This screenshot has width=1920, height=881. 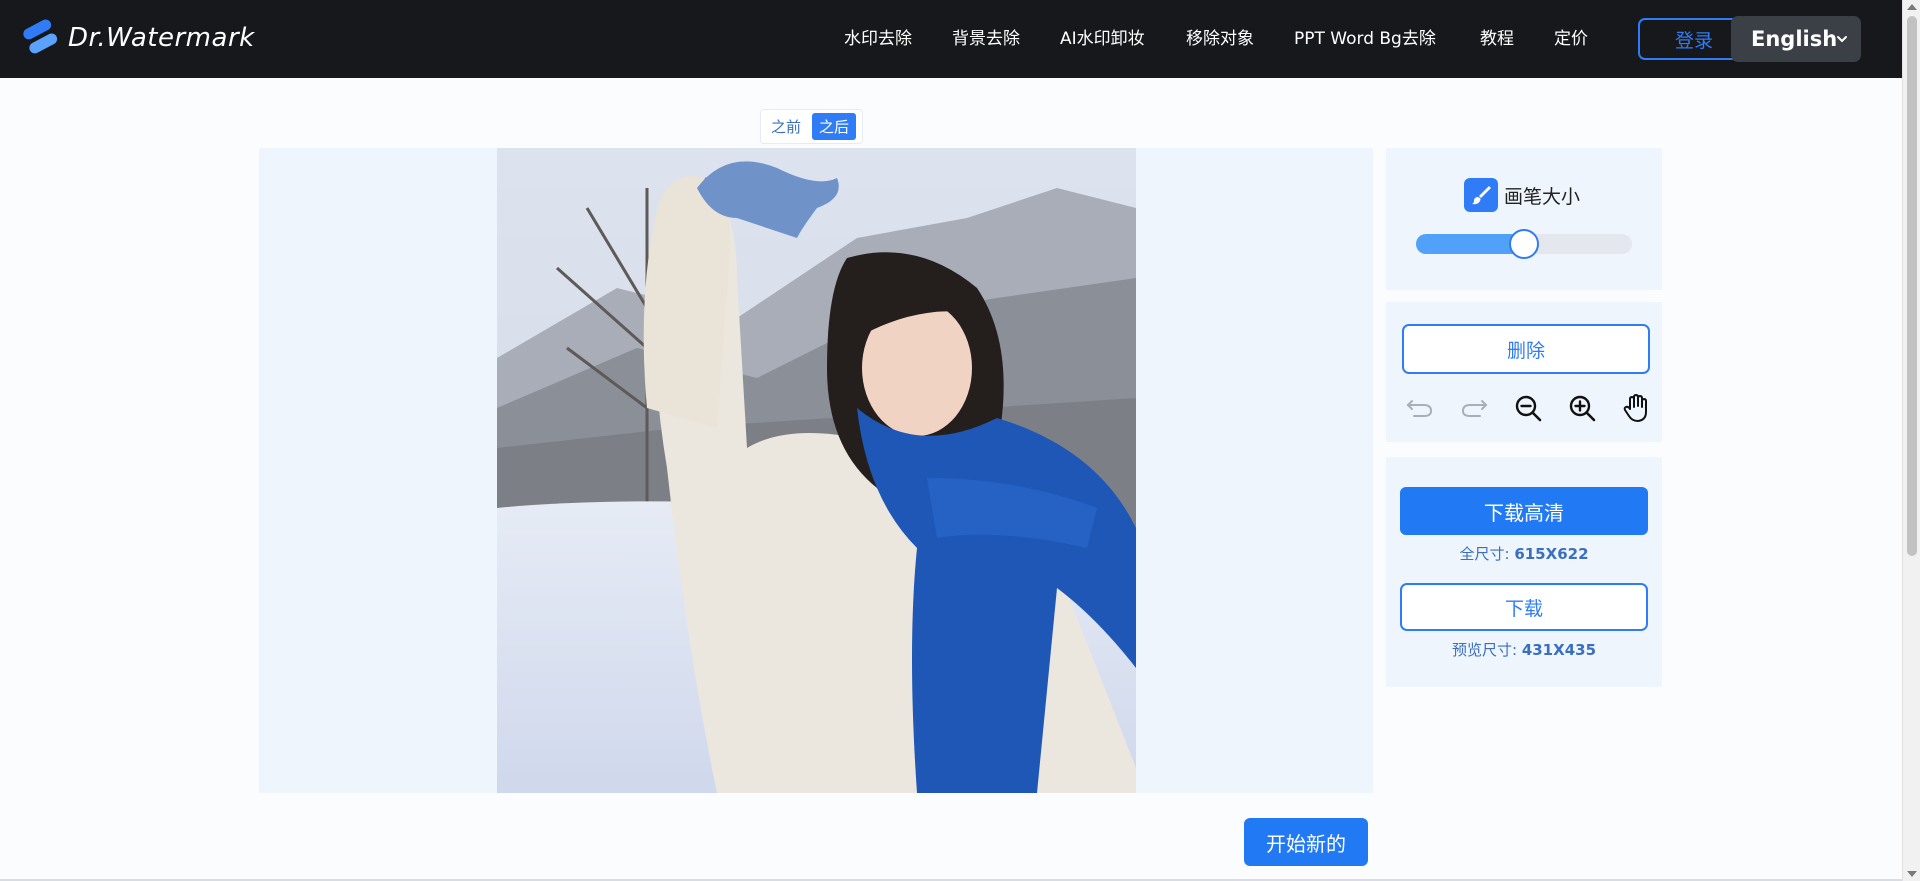 What do you see at coordinates (1420, 408) in the screenshot?
I see `undo-icon` at bounding box center [1420, 408].